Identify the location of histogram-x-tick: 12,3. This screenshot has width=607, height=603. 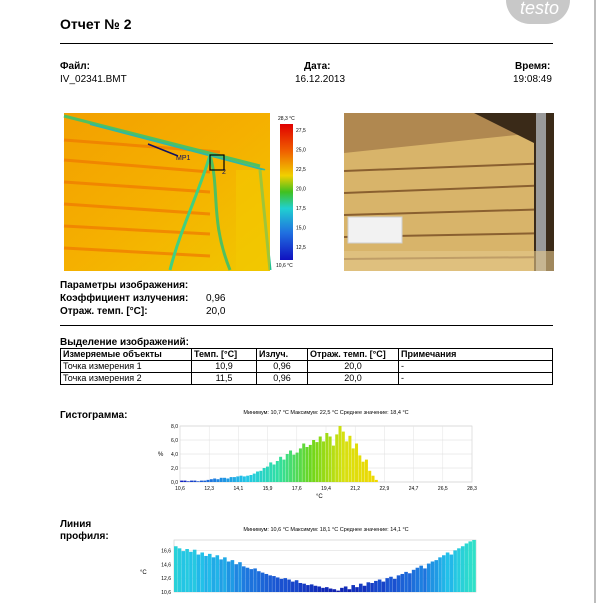
(209, 489).